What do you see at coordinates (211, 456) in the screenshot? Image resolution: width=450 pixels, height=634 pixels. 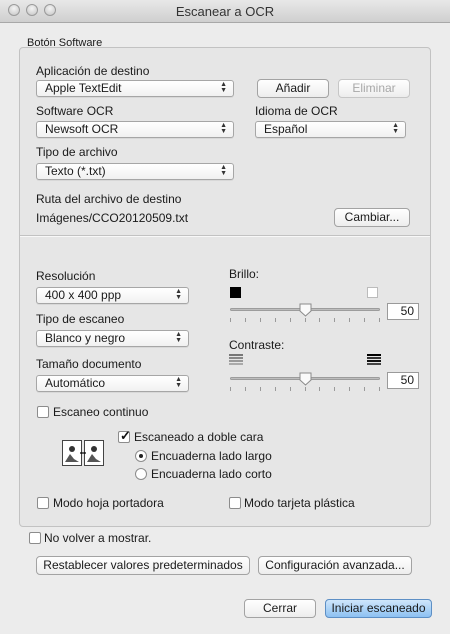 I see `binding-long-edge-label: Encuaderna lado largo` at bounding box center [211, 456].